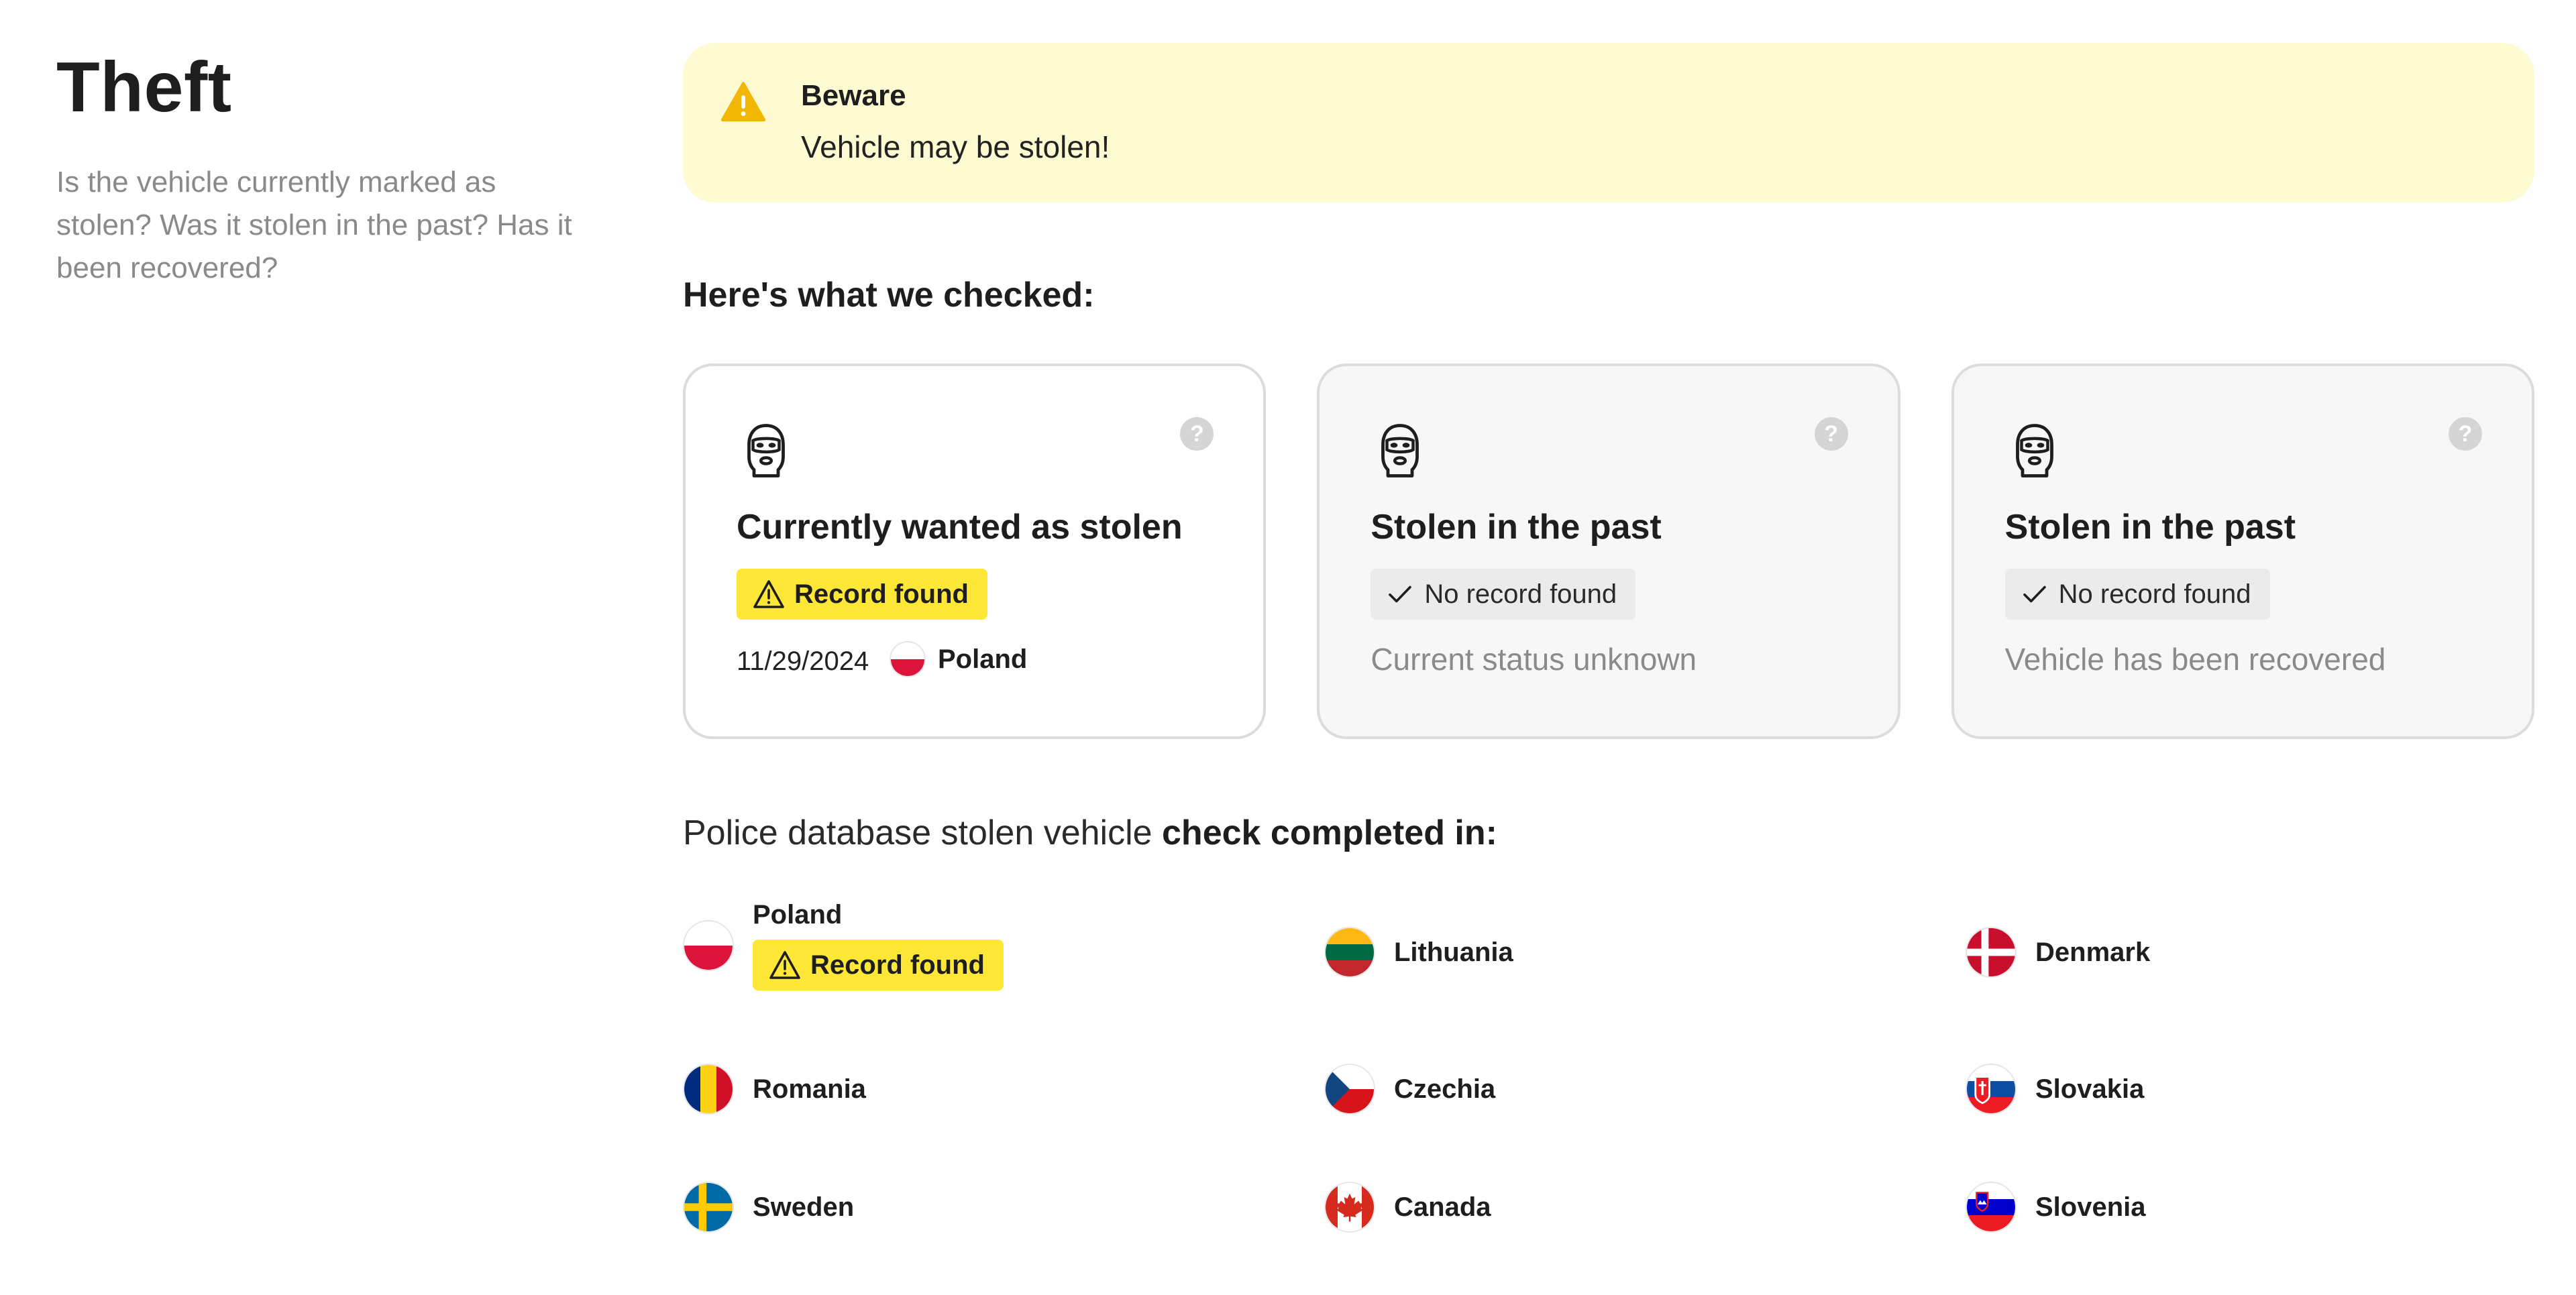  I want to click on country-item-slovakia: Slovakia, so click(2055, 1089).